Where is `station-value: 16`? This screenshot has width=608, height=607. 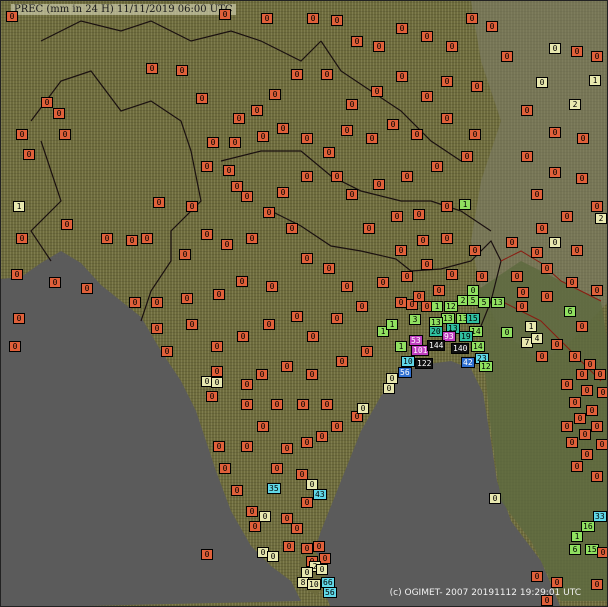
station-value: 16 is located at coordinates (588, 526).